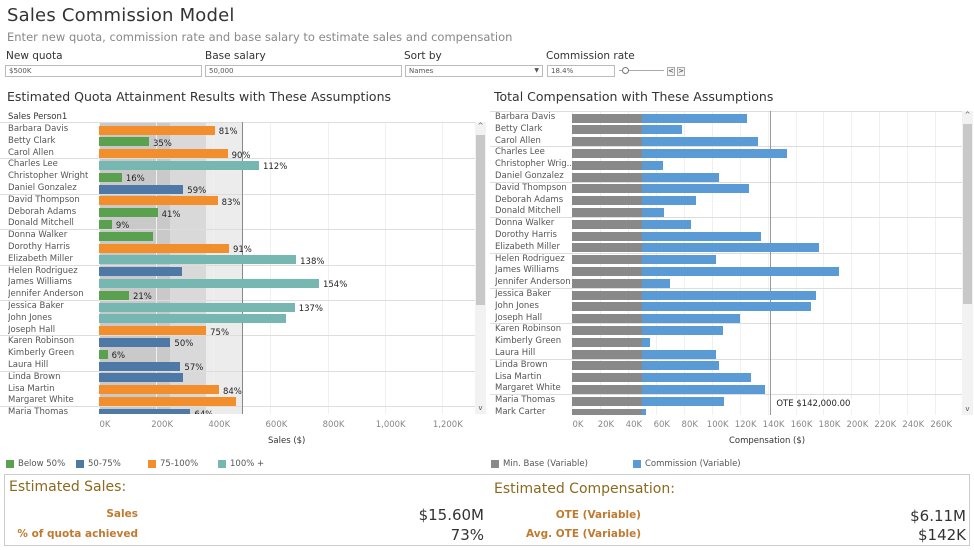 The image size is (974, 550). Describe the element at coordinates (41, 353) in the screenshot. I see `category-label: Kimberly Green` at that location.